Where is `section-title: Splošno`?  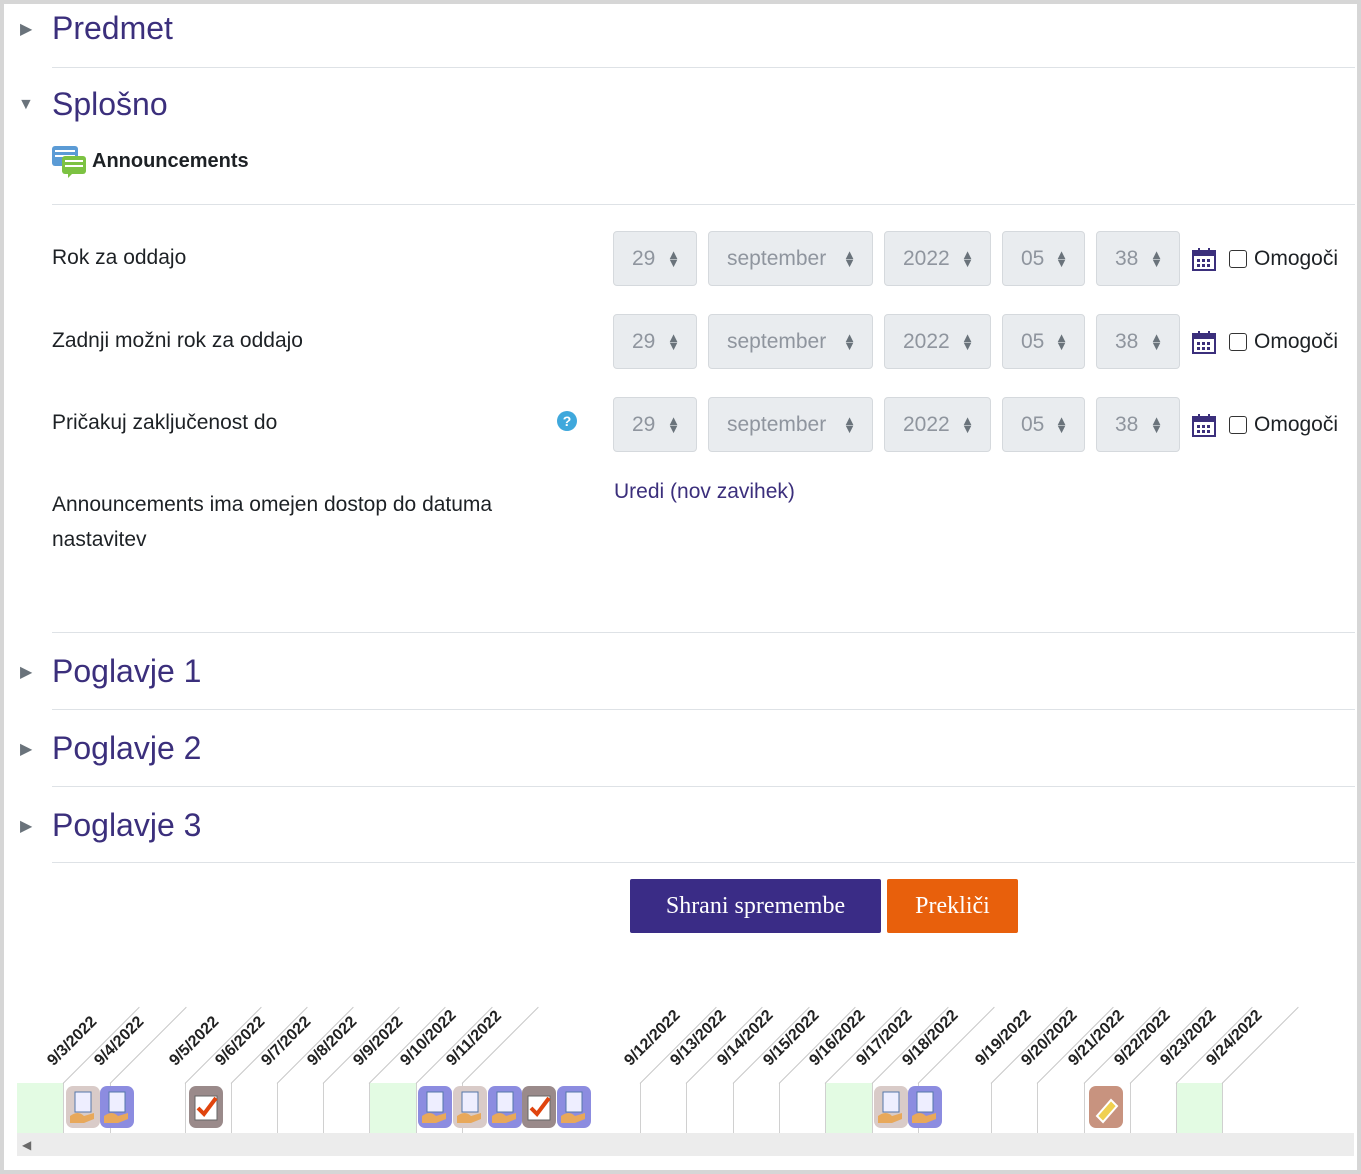
section-title: Splošno is located at coordinates (110, 104).